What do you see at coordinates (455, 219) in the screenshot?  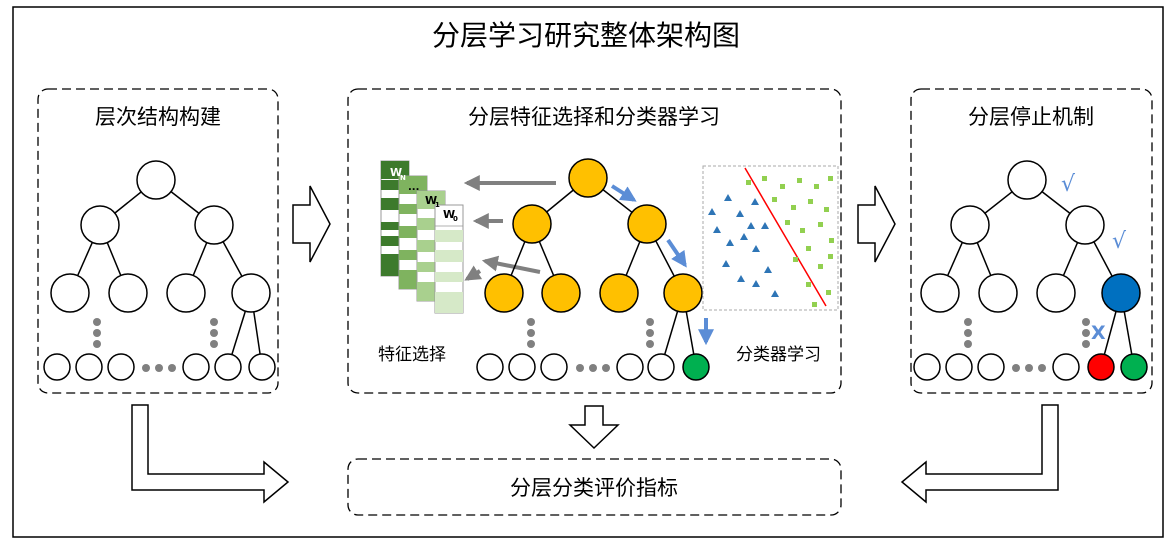 I see `weight-sub-0: 0` at bounding box center [455, 219].